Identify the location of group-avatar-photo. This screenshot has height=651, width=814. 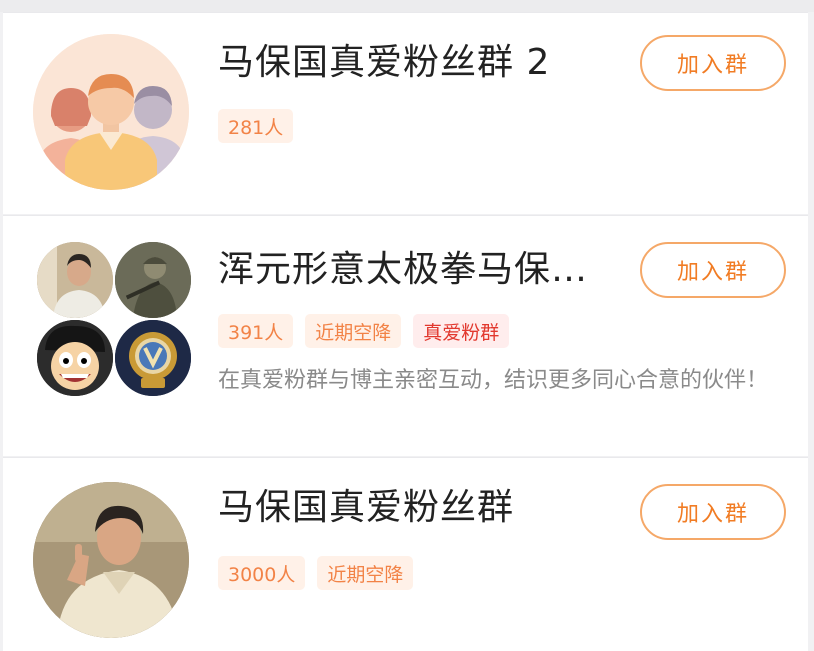
(111, 560).